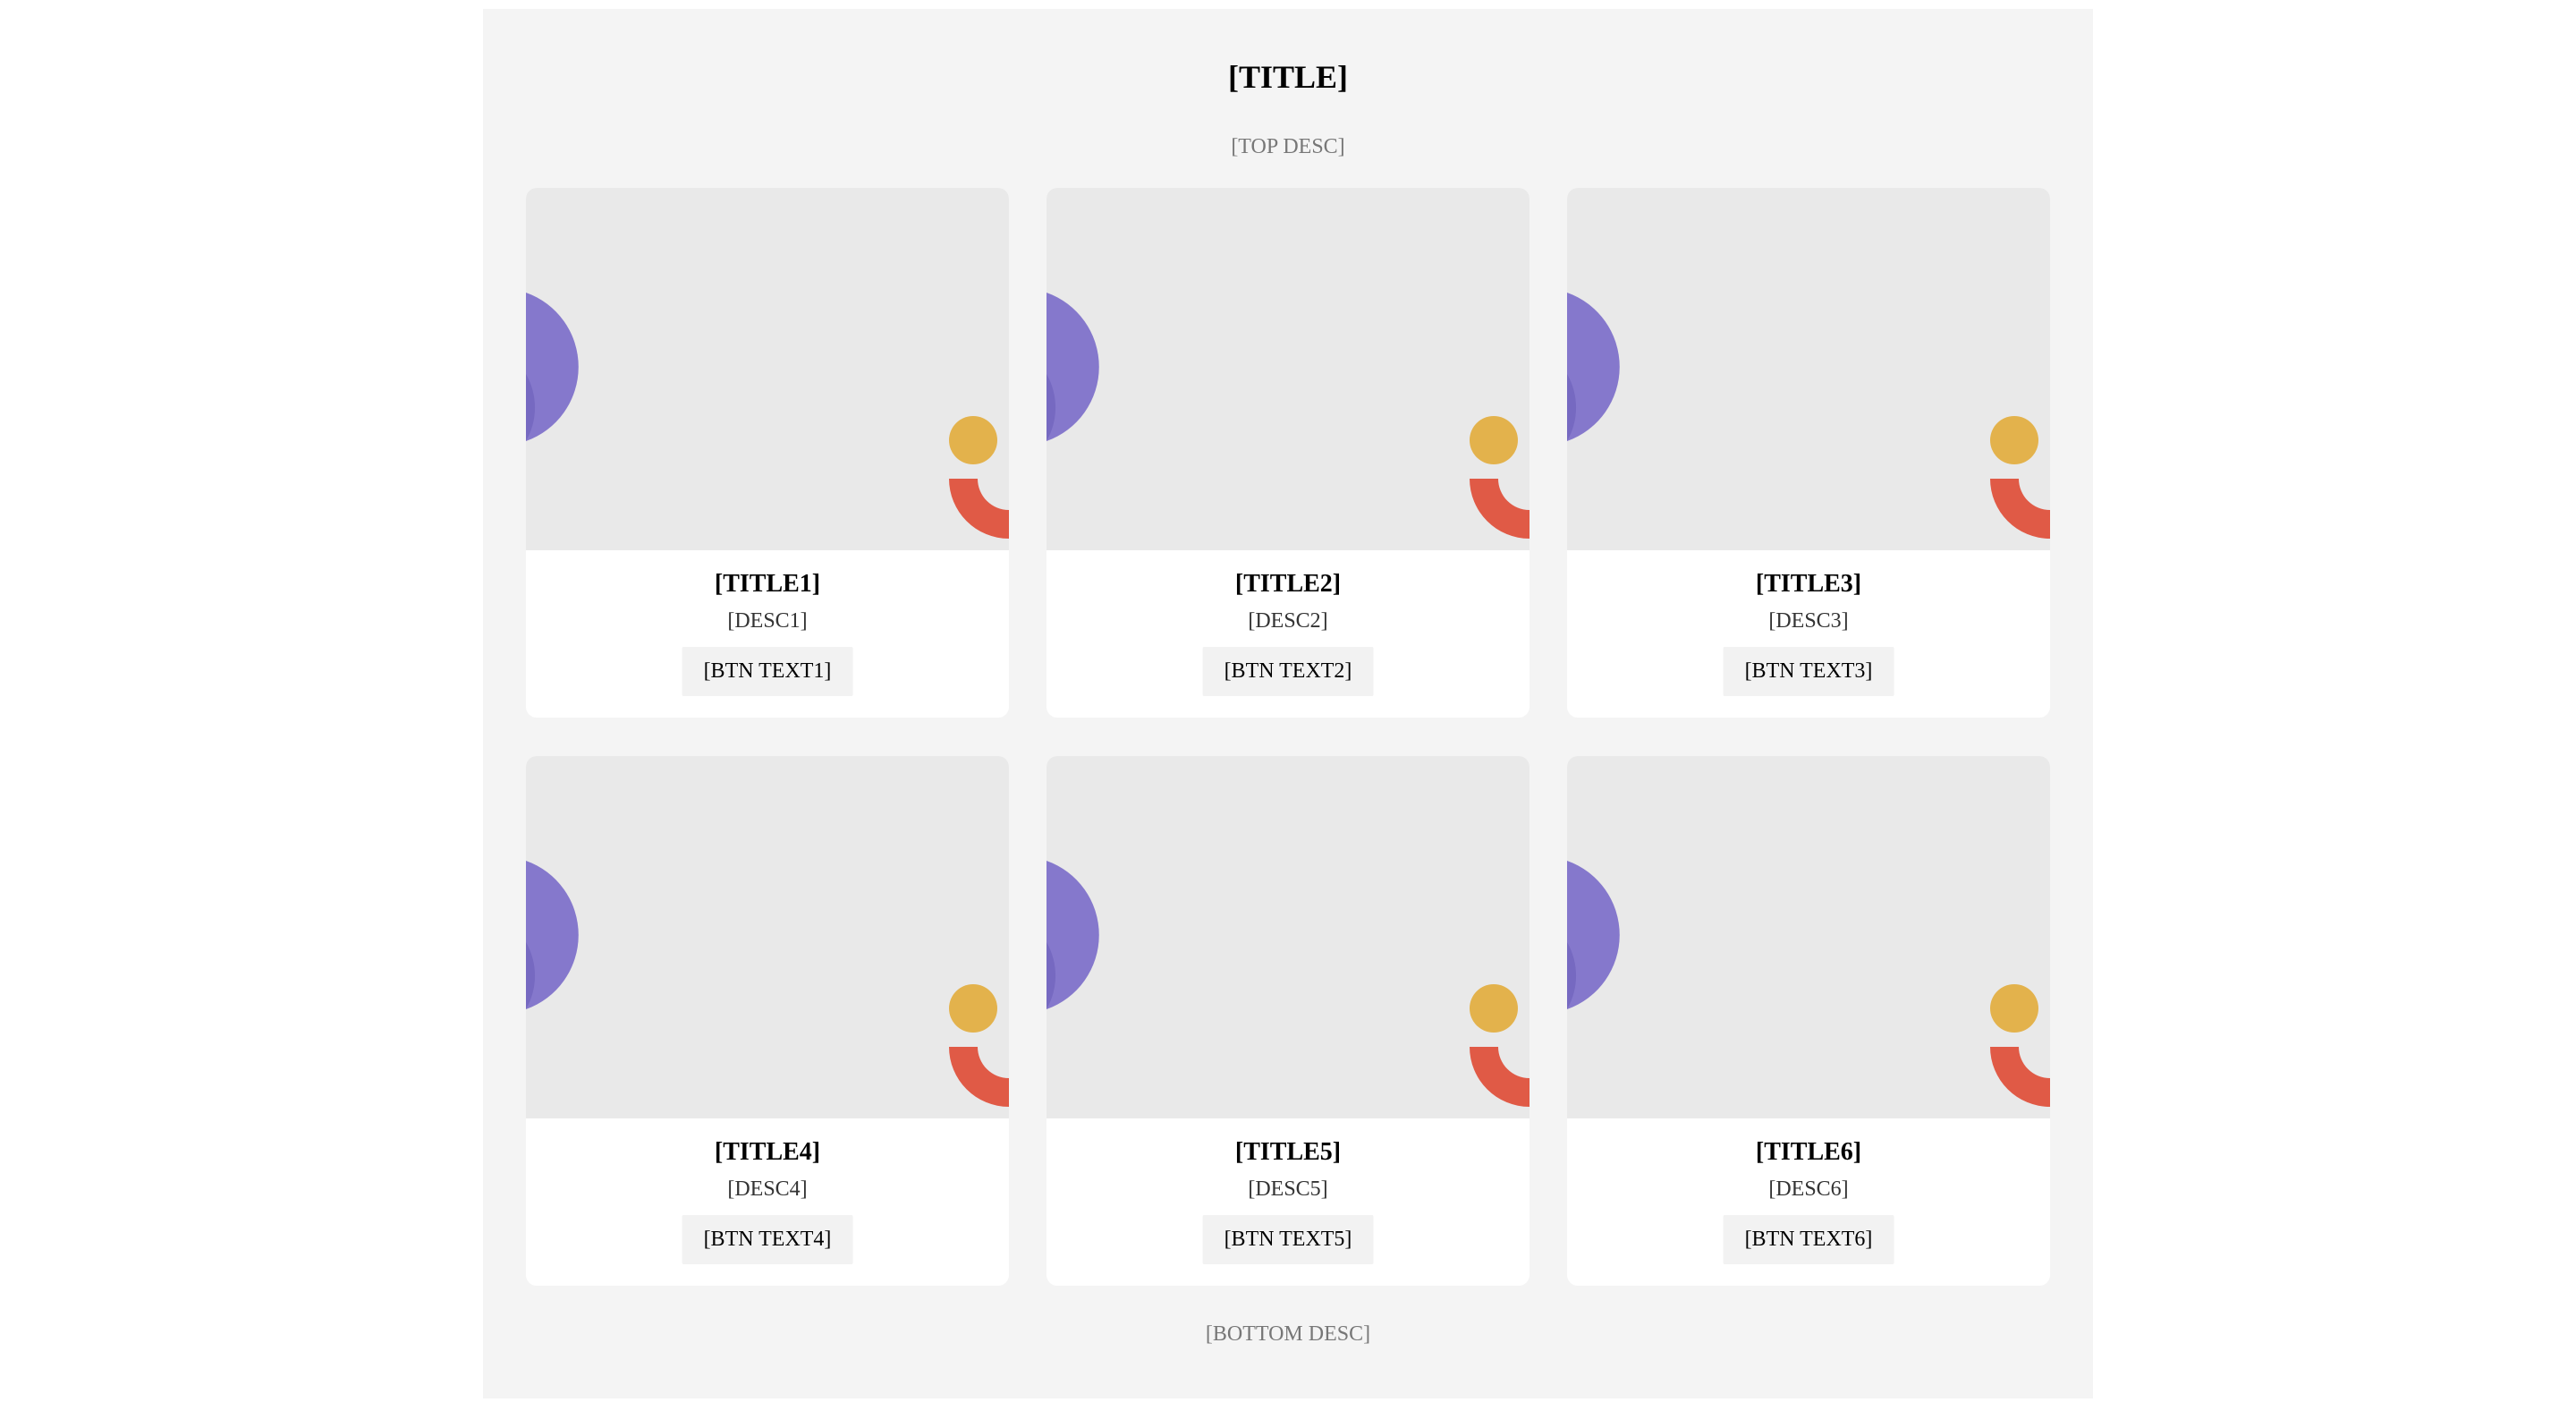 The image size is (2576, 1428). Describe the element at coordinates (767, 1152) in the screenshot. I see `card-title: [TITLE4]` at that location.